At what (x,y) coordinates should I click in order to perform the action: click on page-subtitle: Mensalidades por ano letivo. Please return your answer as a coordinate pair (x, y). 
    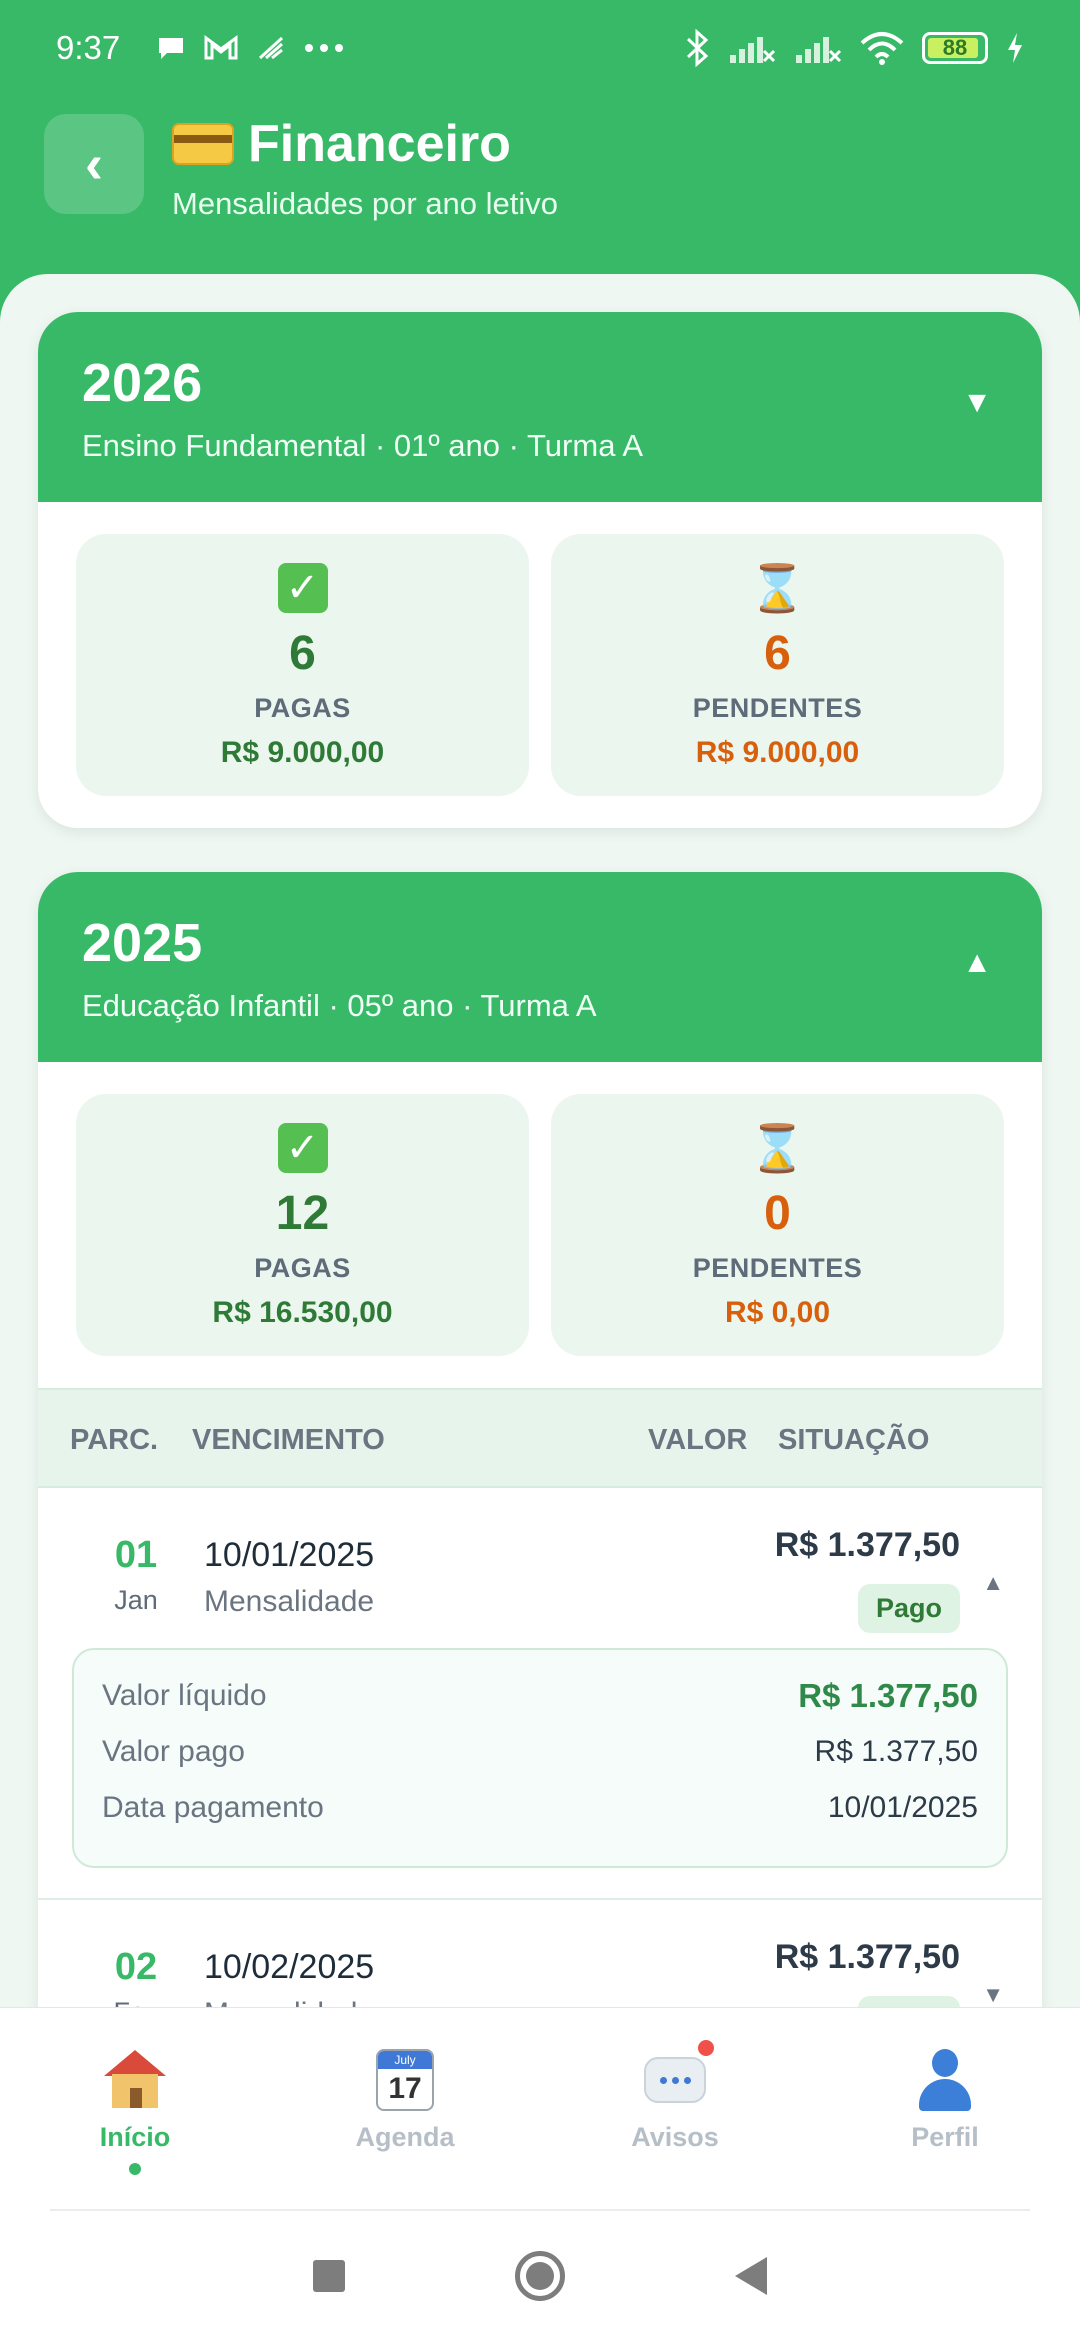
    Looking at the image, I should click on (365, 203).